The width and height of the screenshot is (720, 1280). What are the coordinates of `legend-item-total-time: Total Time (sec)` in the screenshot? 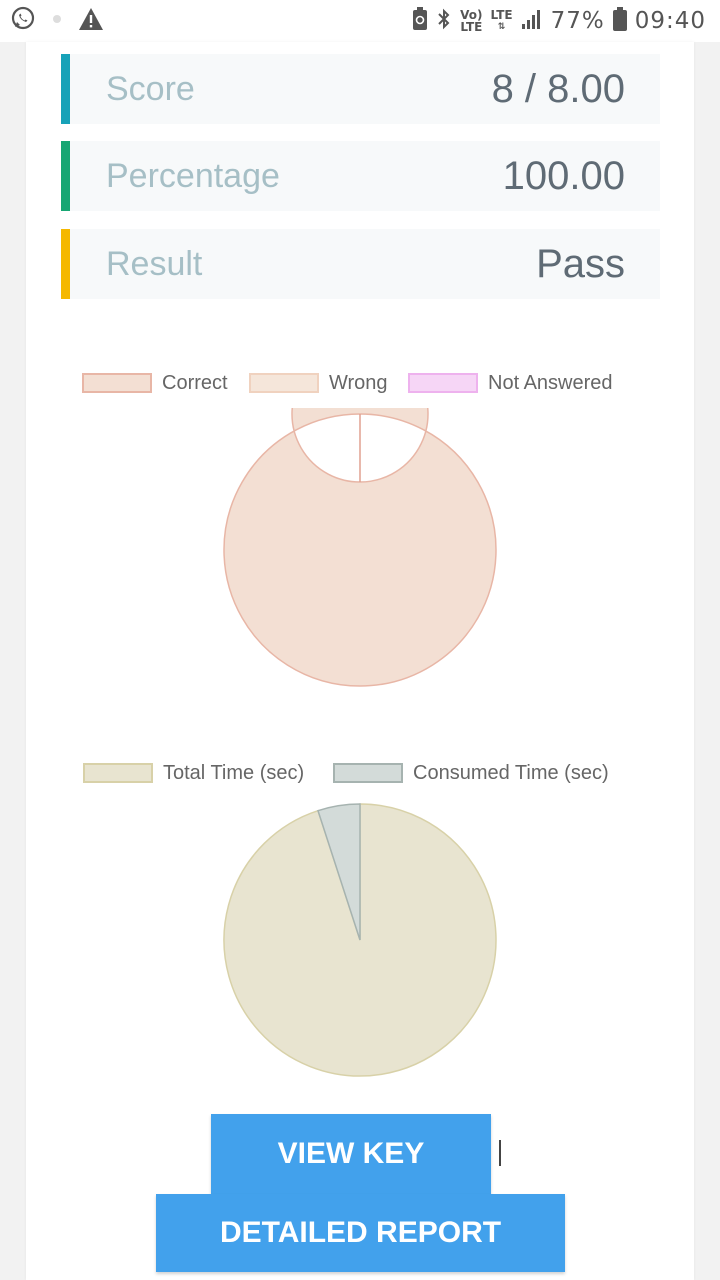 It's located at (193, 773).